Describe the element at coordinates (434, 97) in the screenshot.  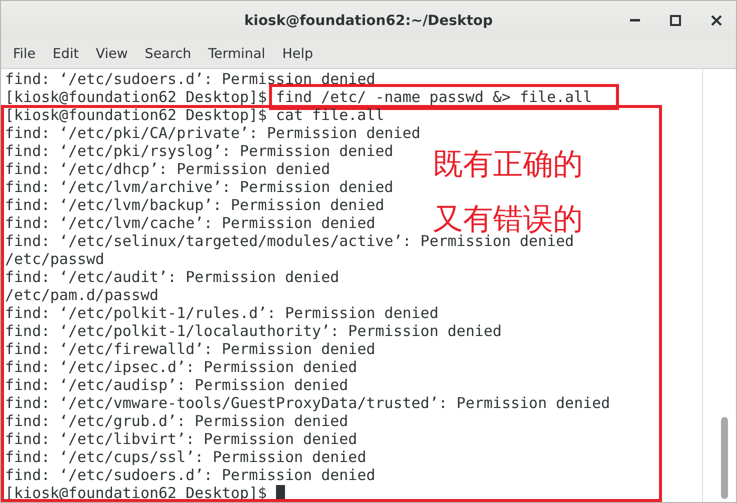
I see `terminal-command: find /etc/ -name passwd &> file.all` at that location.